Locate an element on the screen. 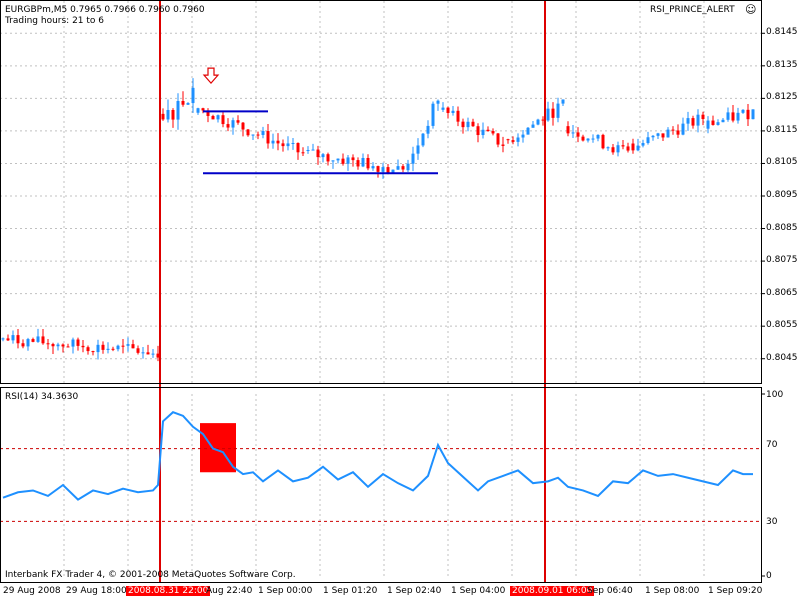  time-tick-label: 1 Sep 09:20 is located at coordinates (735, 591).